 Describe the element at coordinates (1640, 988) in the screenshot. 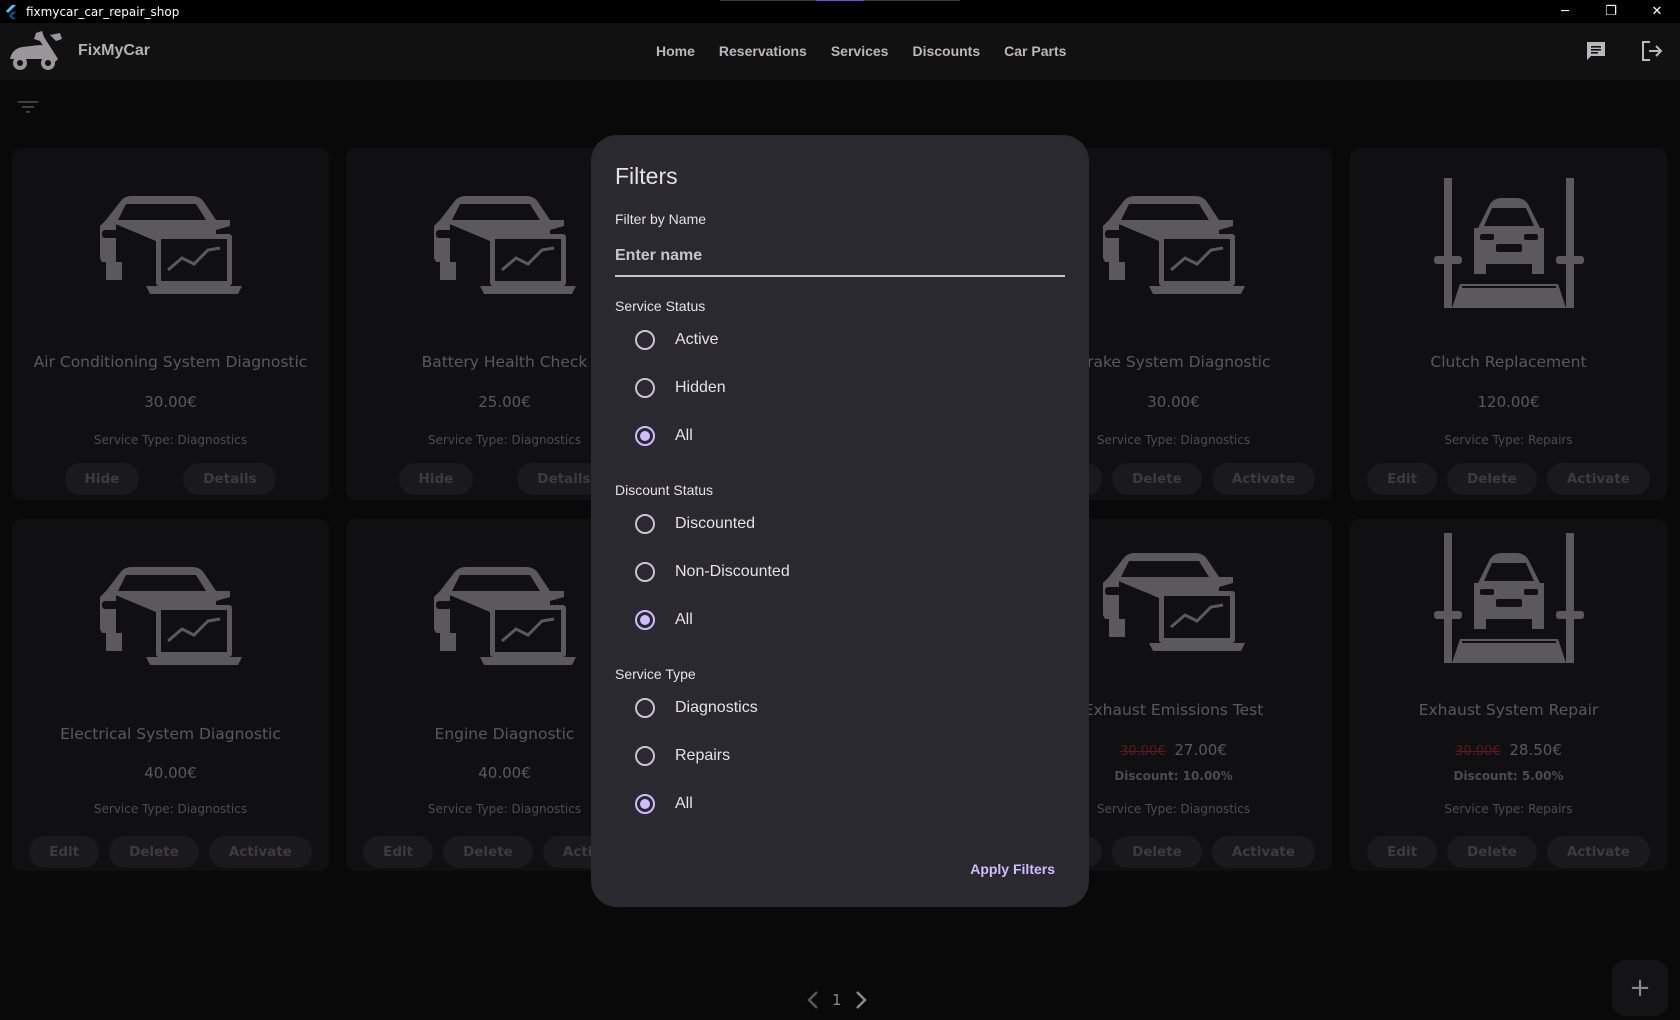

I see `add-service-button: +` at that location.